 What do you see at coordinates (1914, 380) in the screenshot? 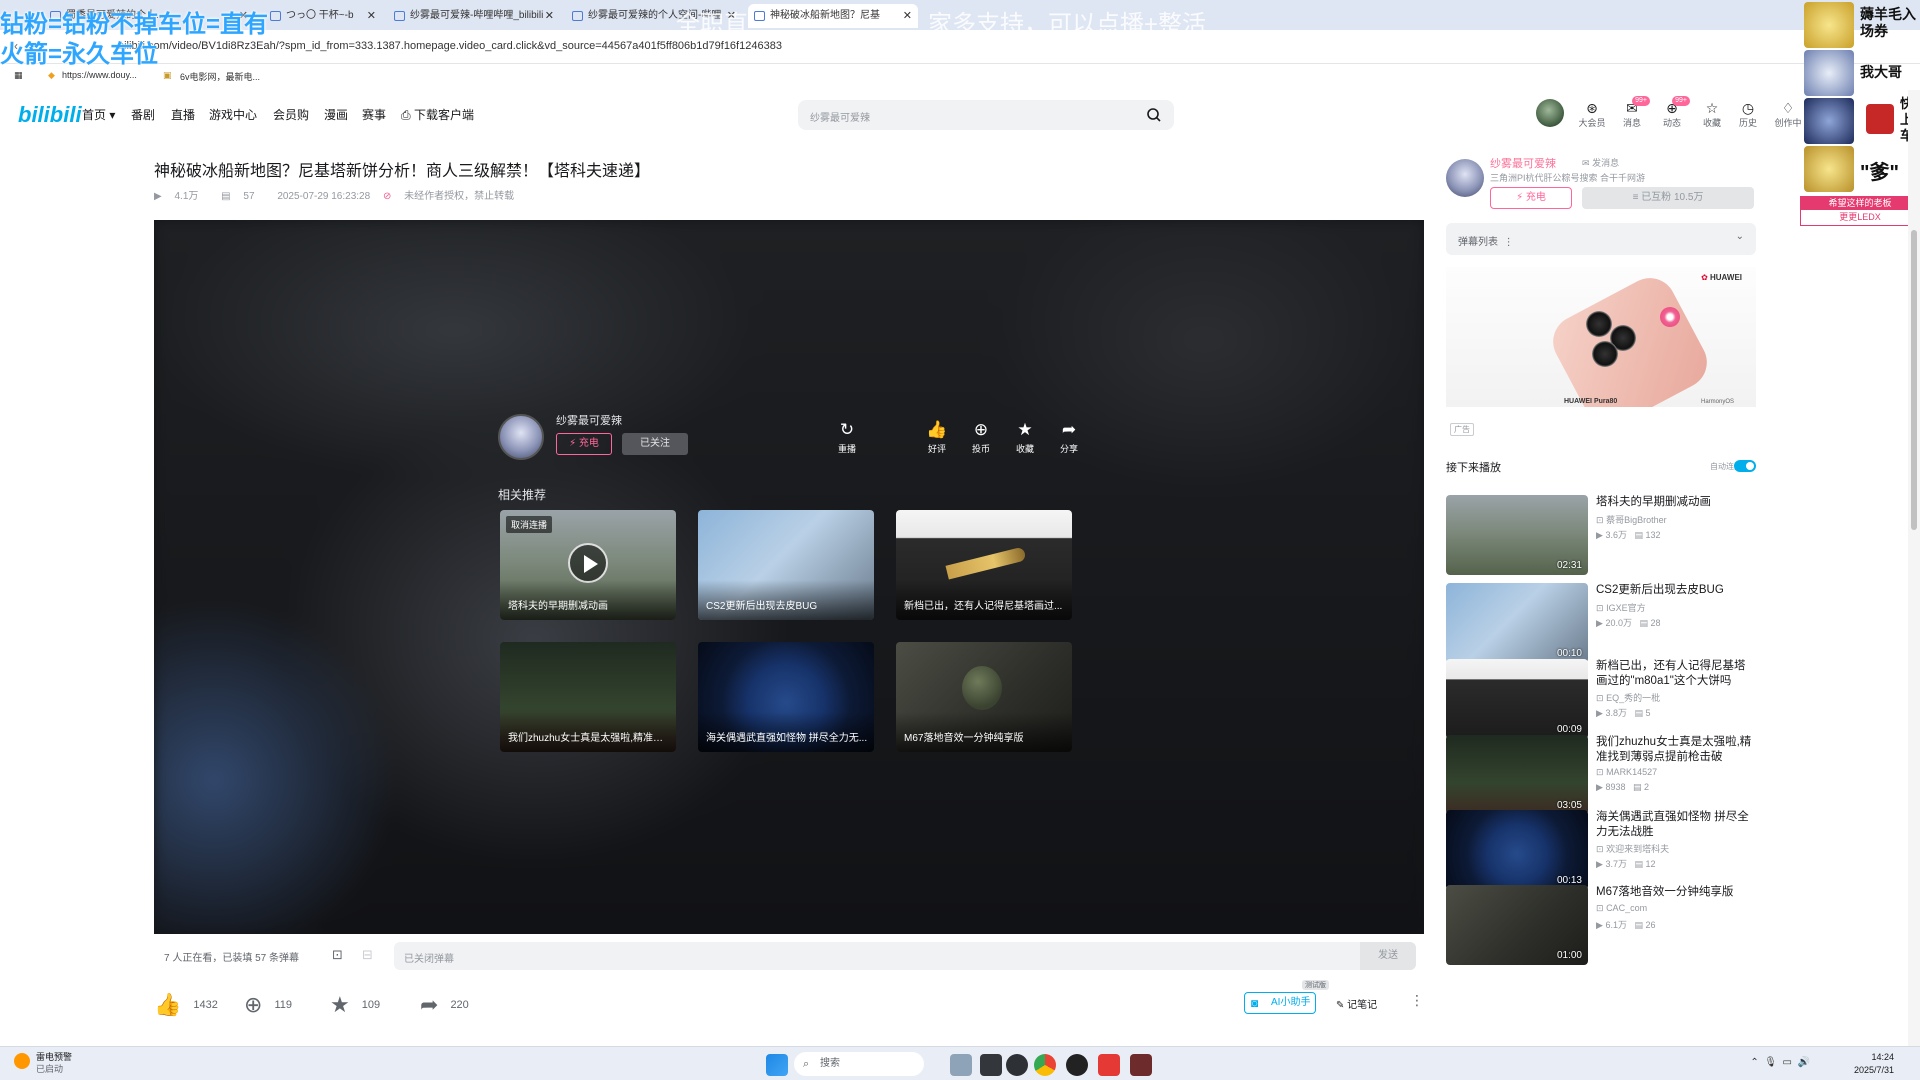
I see `scrollbar-thumb` at bounding box center [1914, 380].